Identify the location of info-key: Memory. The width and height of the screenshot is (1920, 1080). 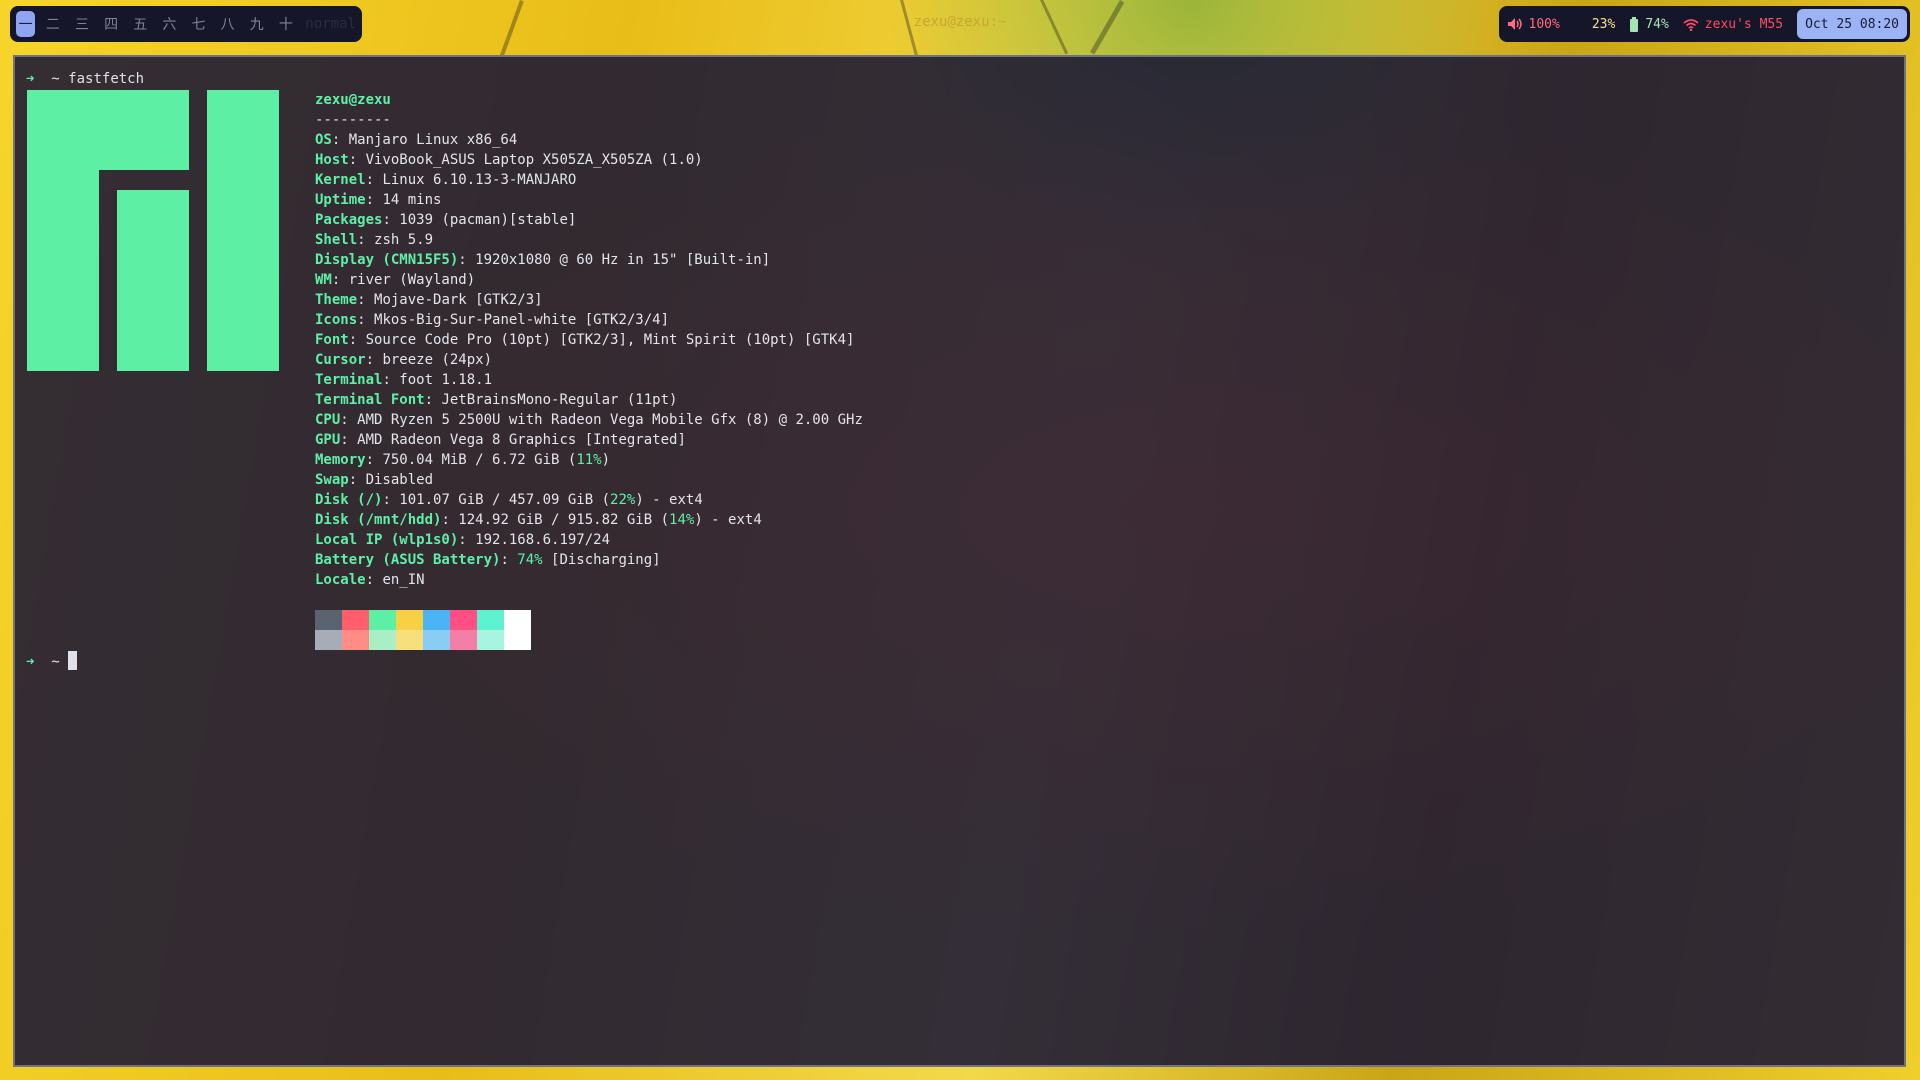
(340, 460).